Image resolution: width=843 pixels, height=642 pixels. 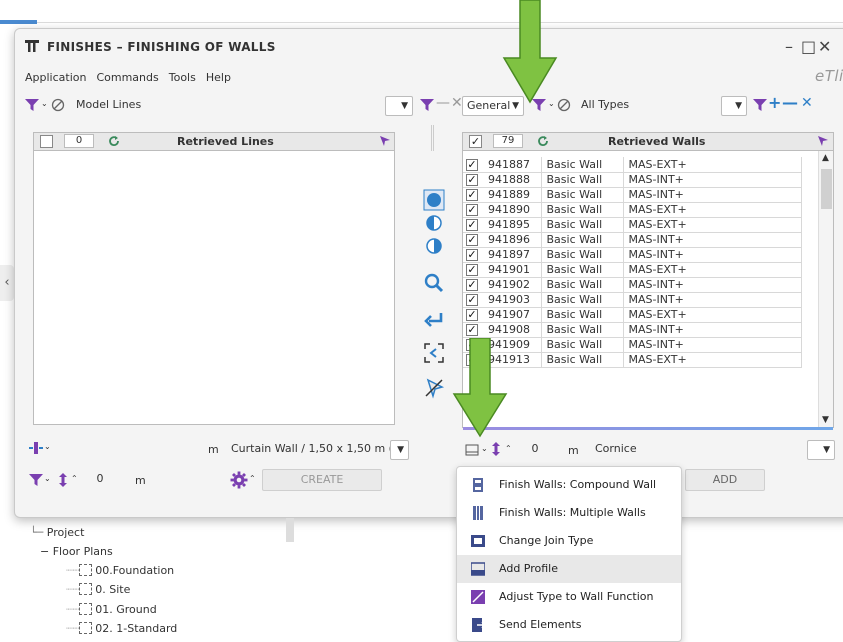 I want to click on walls-scrollbar: ▲ ▼, so click(x=825, y=289).